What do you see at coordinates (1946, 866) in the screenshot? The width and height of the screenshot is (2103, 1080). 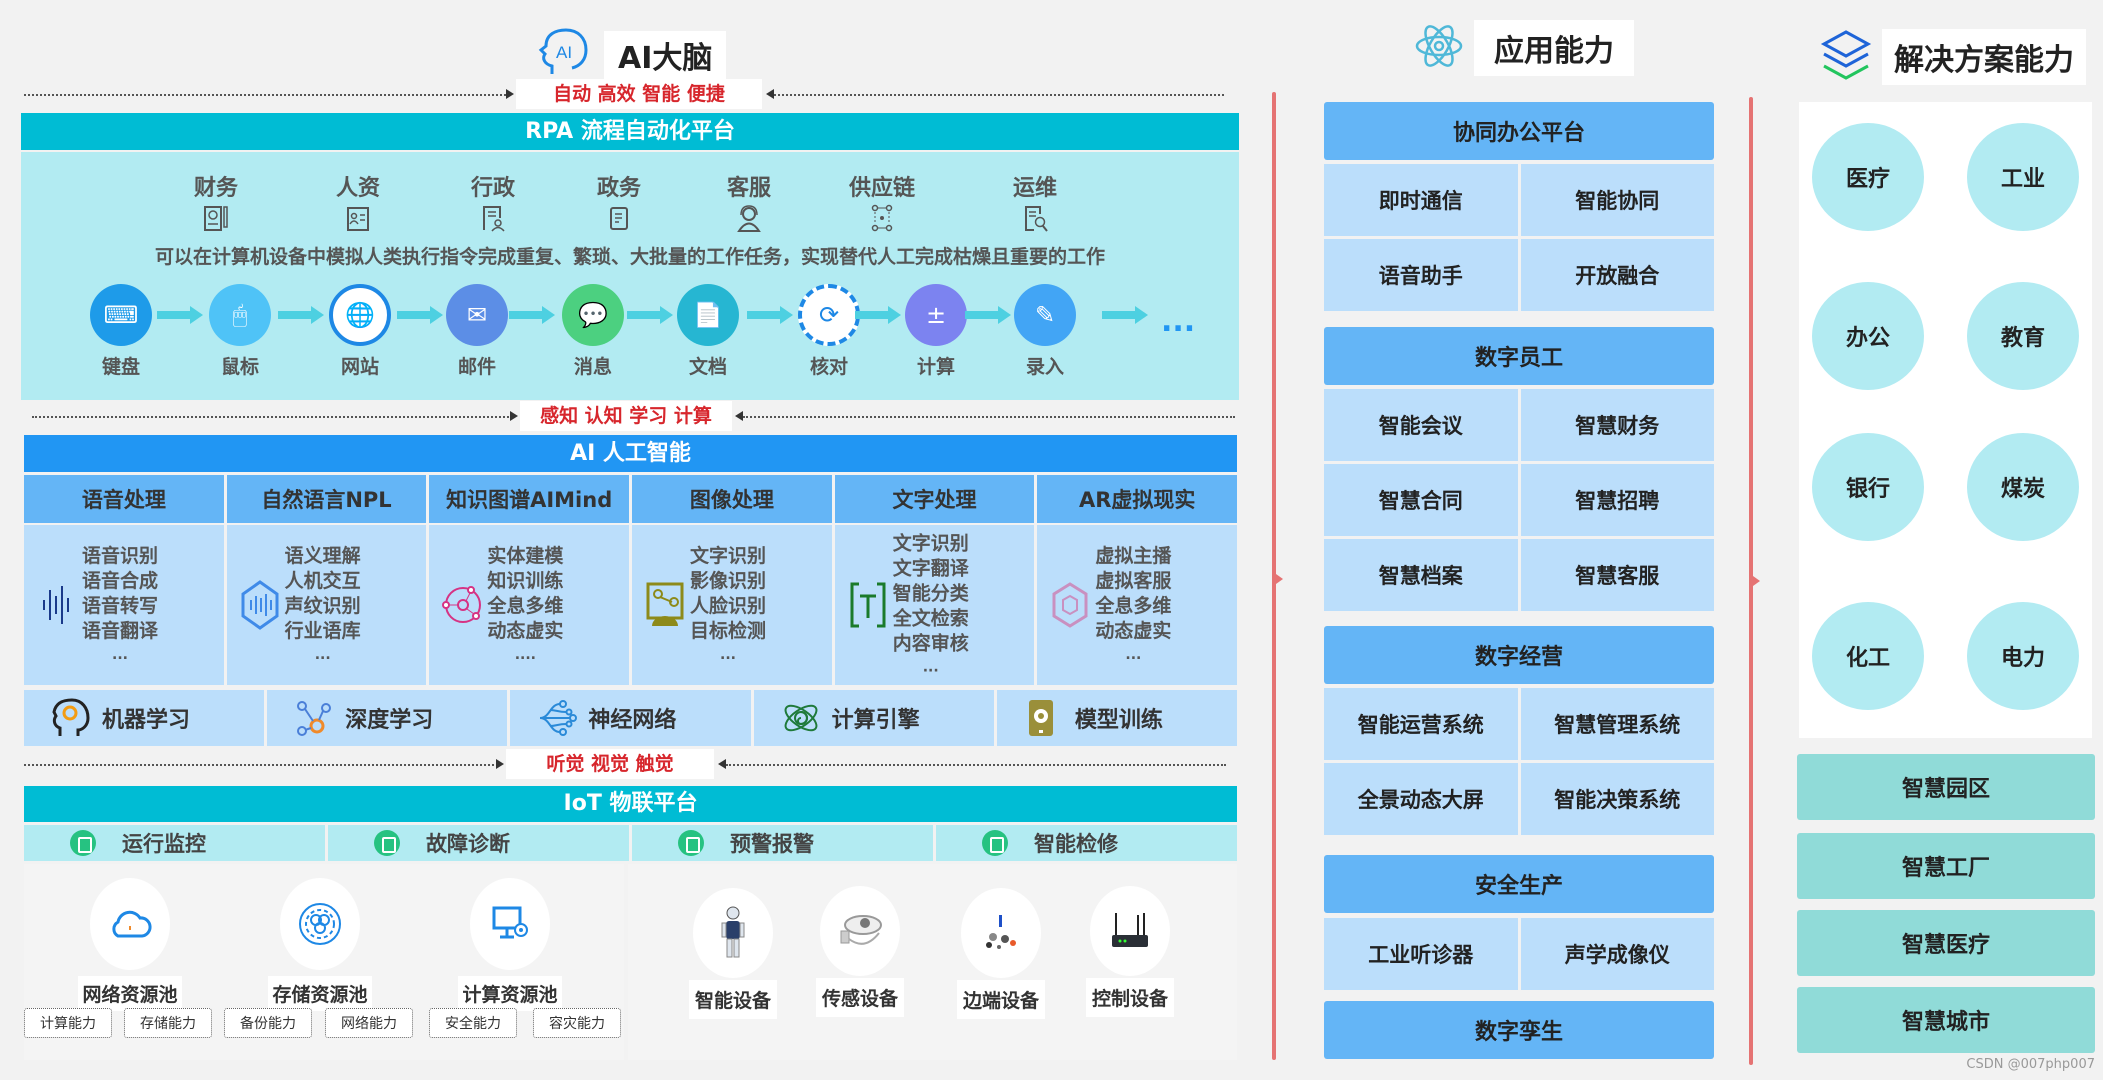 I see `smart-solution: 智慧工厂` at bounding box center [1946, 866].